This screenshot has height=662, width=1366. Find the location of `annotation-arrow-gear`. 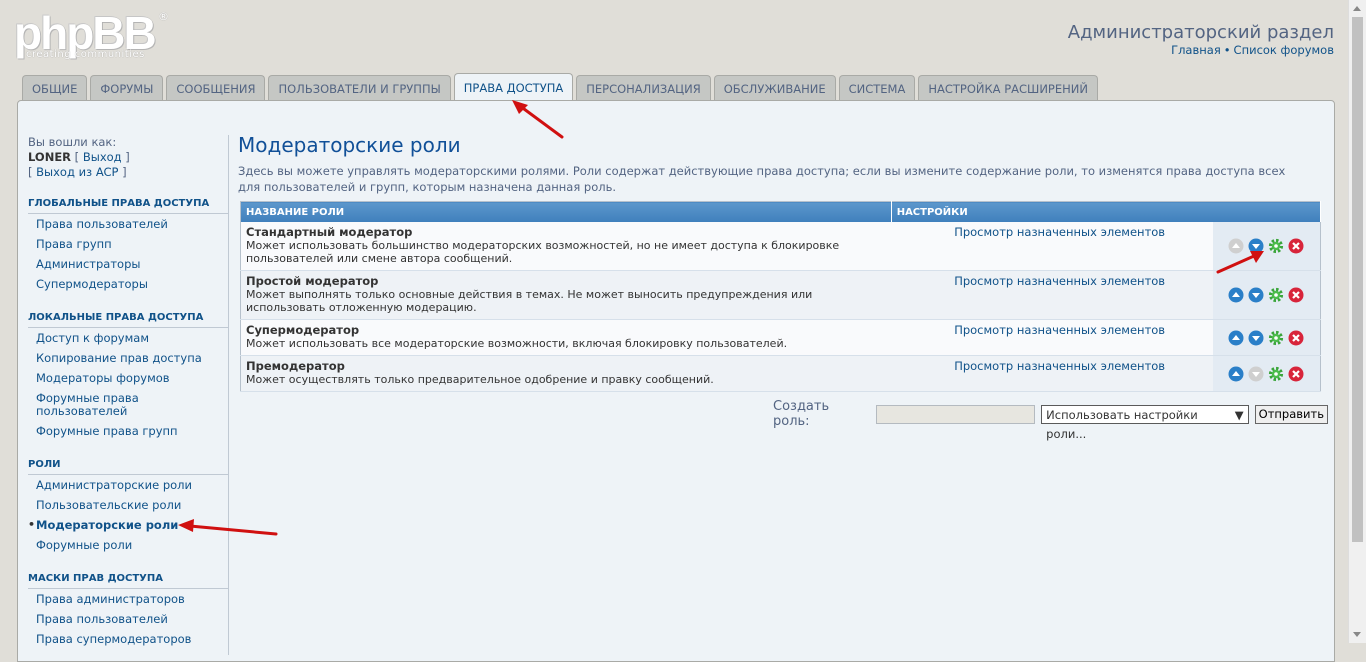

annotation-arrow-gear is located at coordinates (1240, 262).